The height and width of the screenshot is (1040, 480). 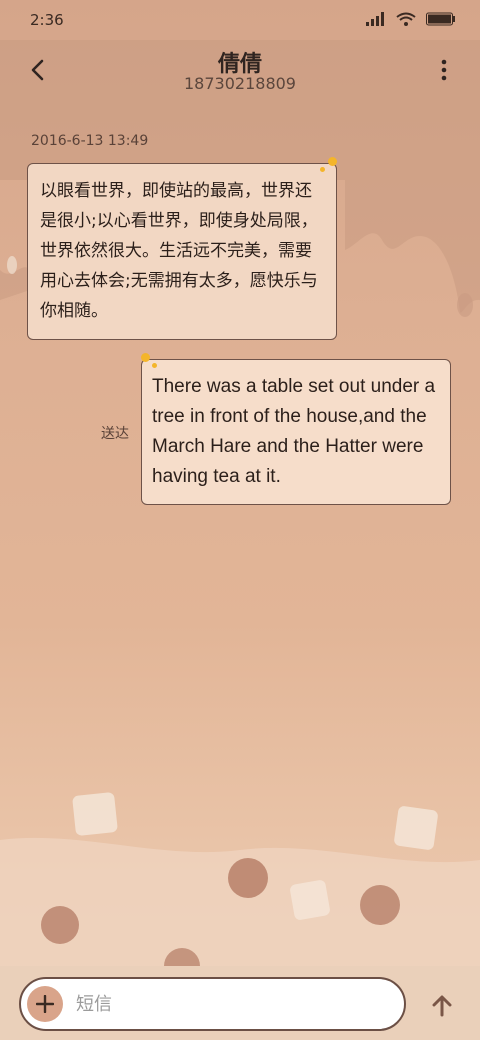 I want to click on plus-icon, so click(x=45, y=1004).